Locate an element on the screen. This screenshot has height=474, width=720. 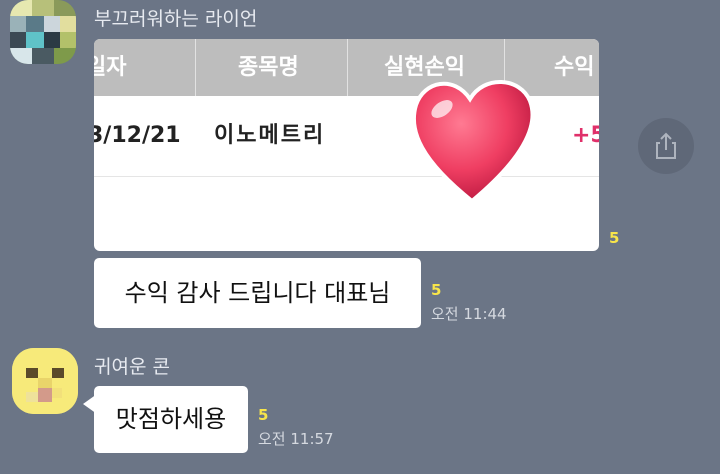
sender-name: 부끄러워하는 라이언 is located at coordinates (176, 19).